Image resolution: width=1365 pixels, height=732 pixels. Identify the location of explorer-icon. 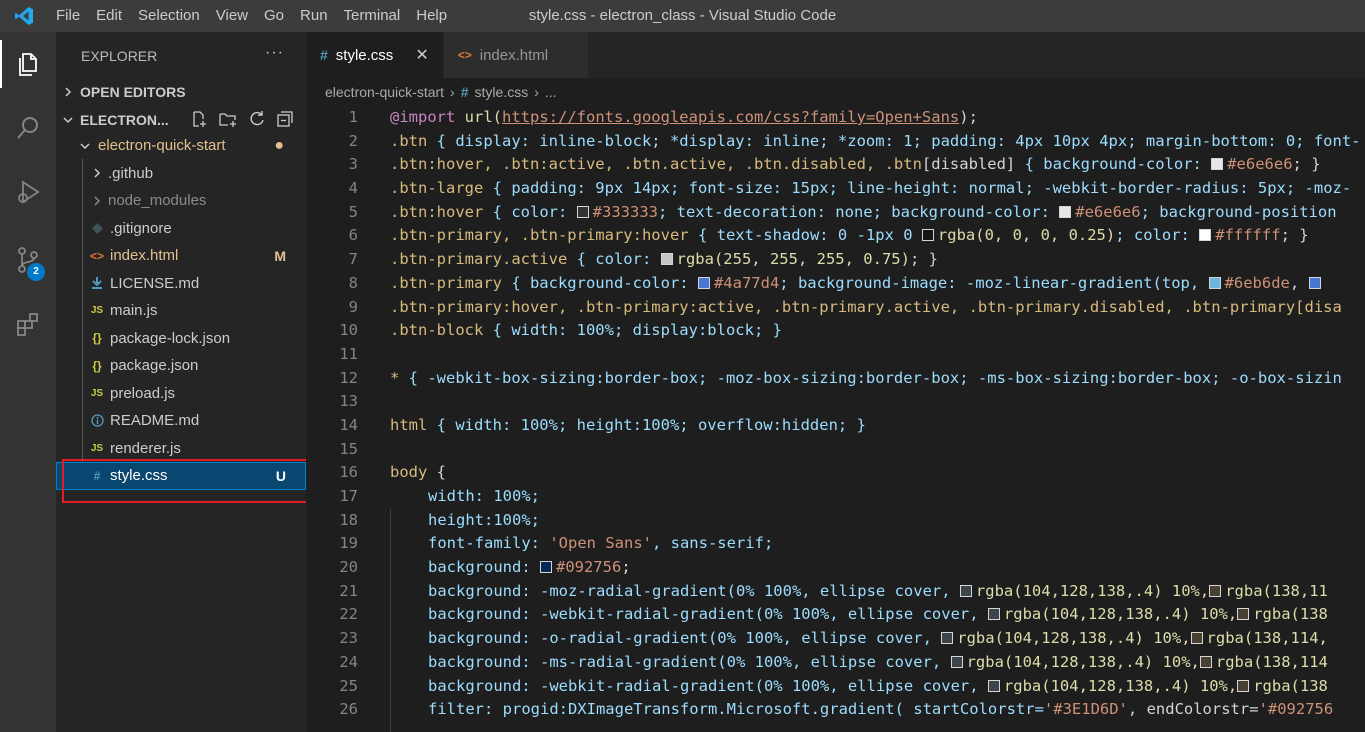
(28, 64).